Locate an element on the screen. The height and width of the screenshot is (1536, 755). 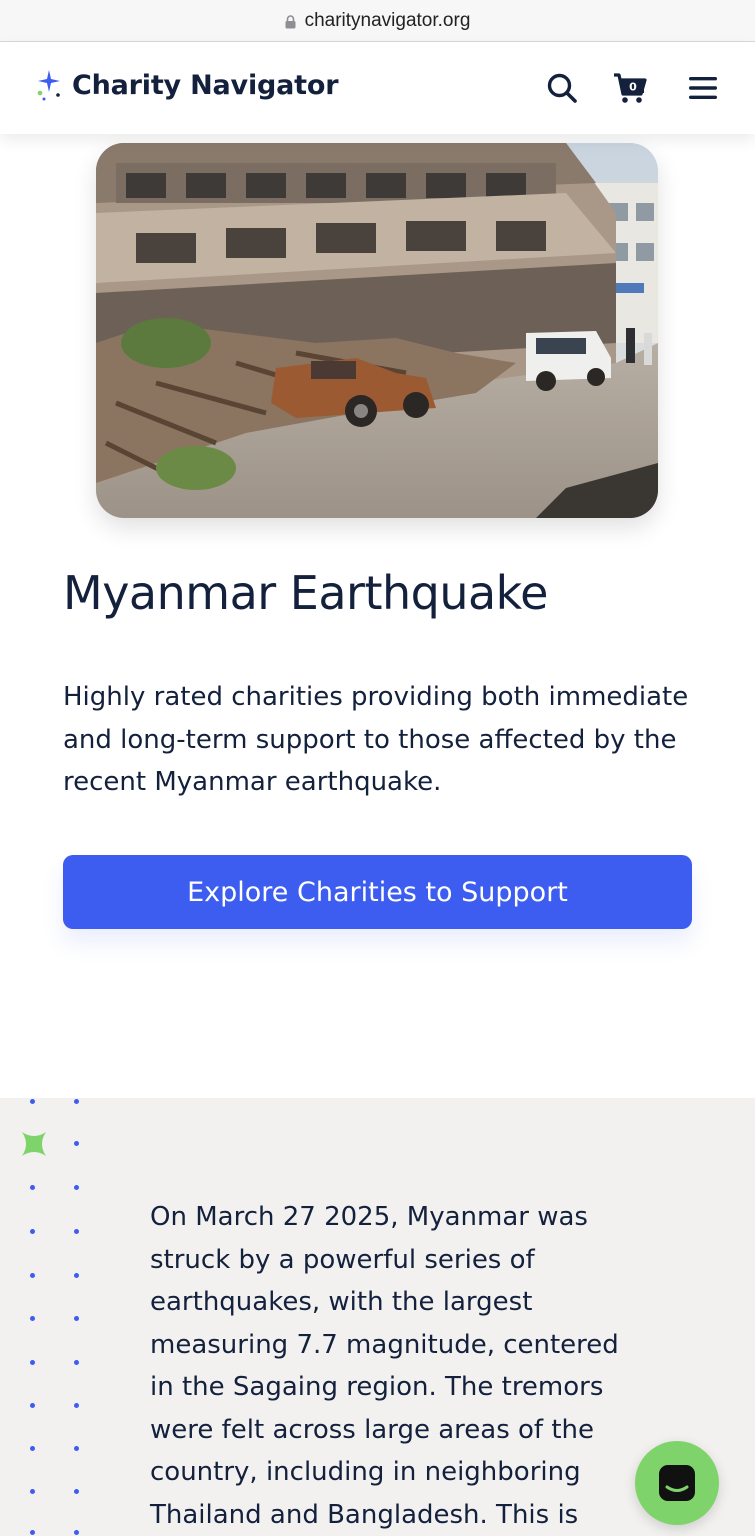
explore-charities-button: Explore Charities to Support is located at coordinates (377, 892).